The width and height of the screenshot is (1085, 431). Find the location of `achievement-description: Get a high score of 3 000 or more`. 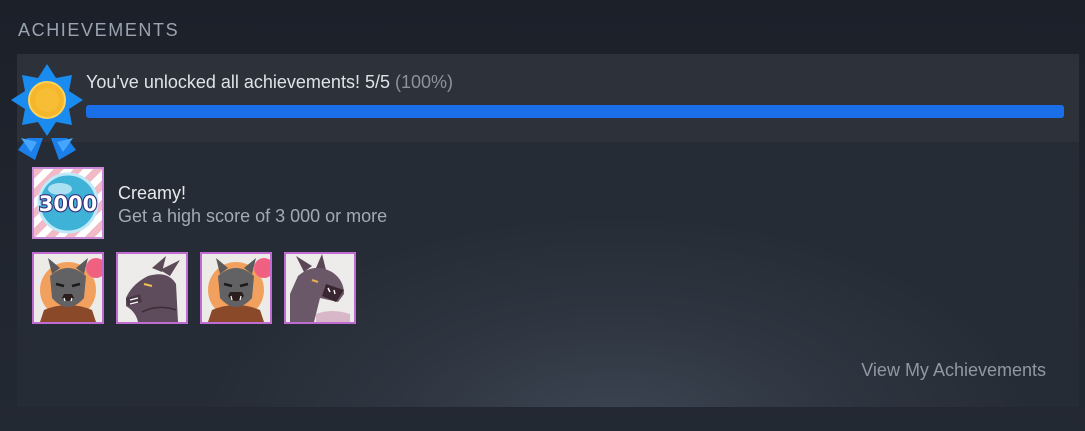

achievement-description: Get a high score of 3 000 or more is located at coordinates (253, 216).